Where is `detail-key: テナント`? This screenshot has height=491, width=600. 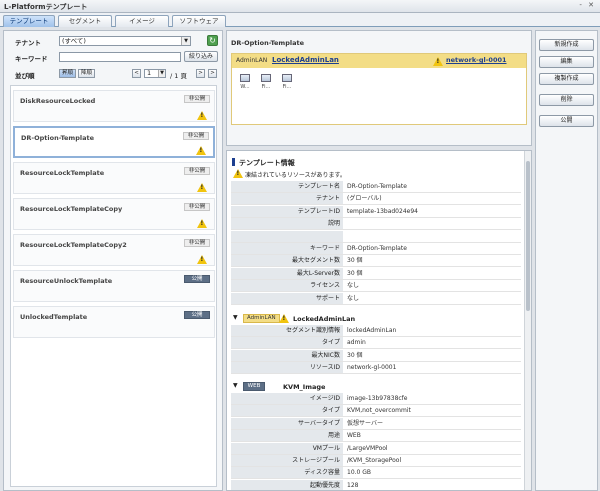
detail-key: テナント is located at coordinates (287, 199).